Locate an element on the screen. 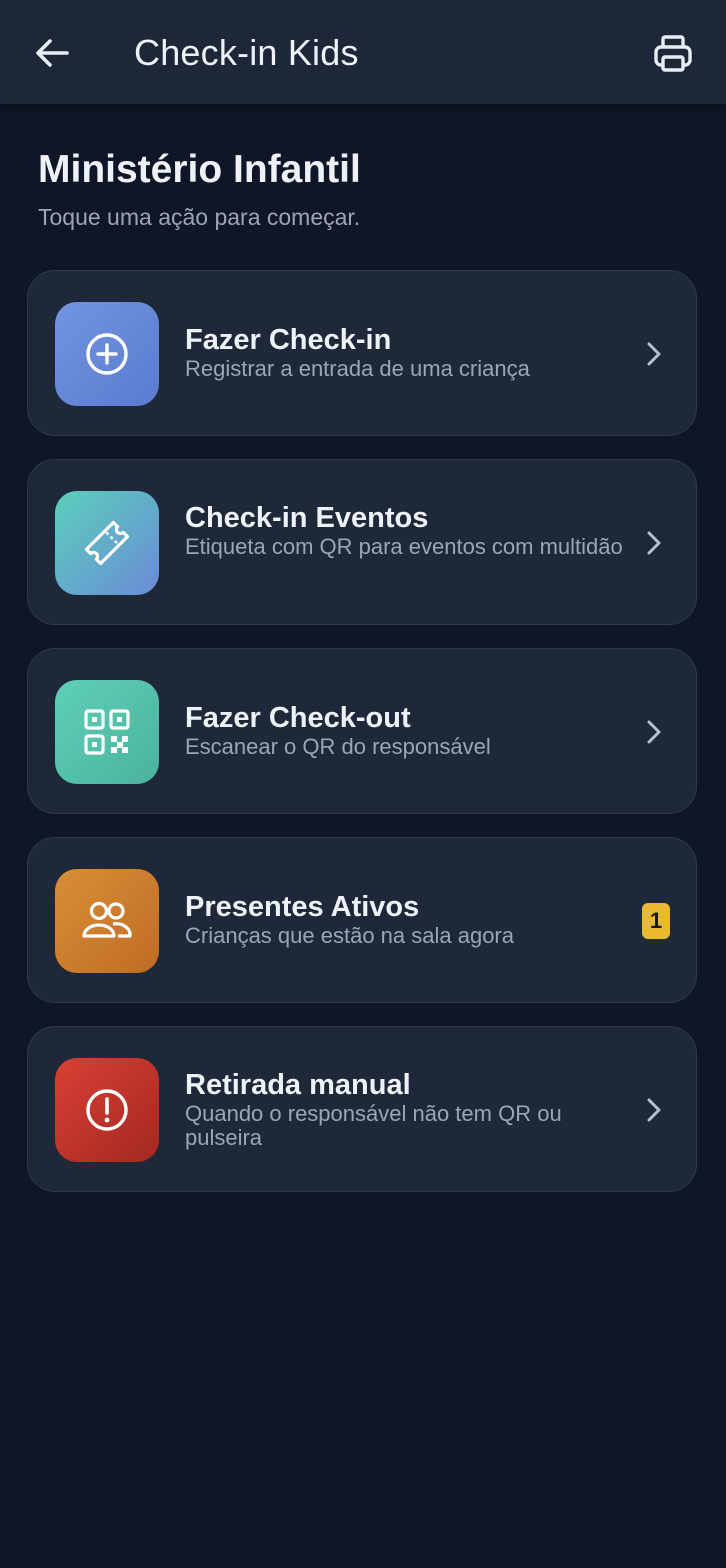 The width and height of the screenshot is (726, 1568). checkout-tile is located at coordinates (107, 732).